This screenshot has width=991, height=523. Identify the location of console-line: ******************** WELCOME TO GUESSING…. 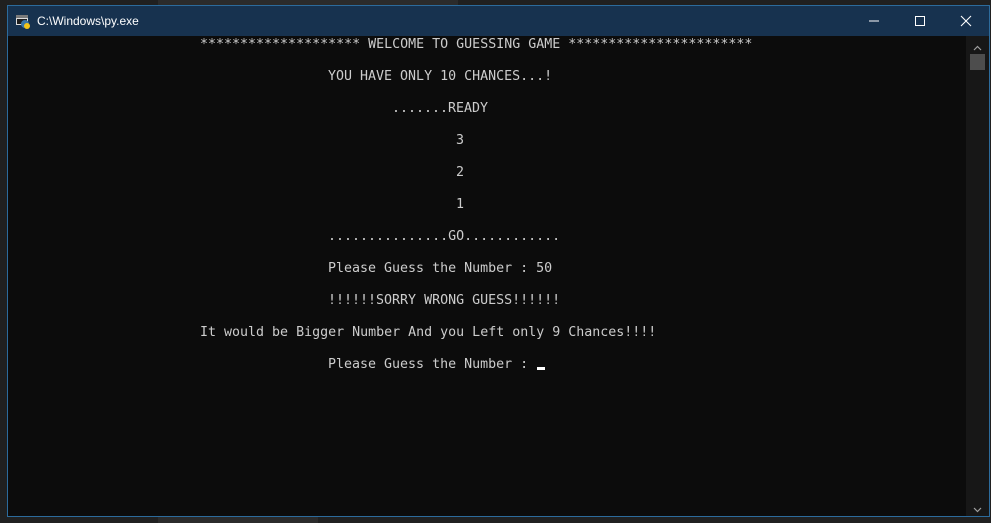
(476, 44).